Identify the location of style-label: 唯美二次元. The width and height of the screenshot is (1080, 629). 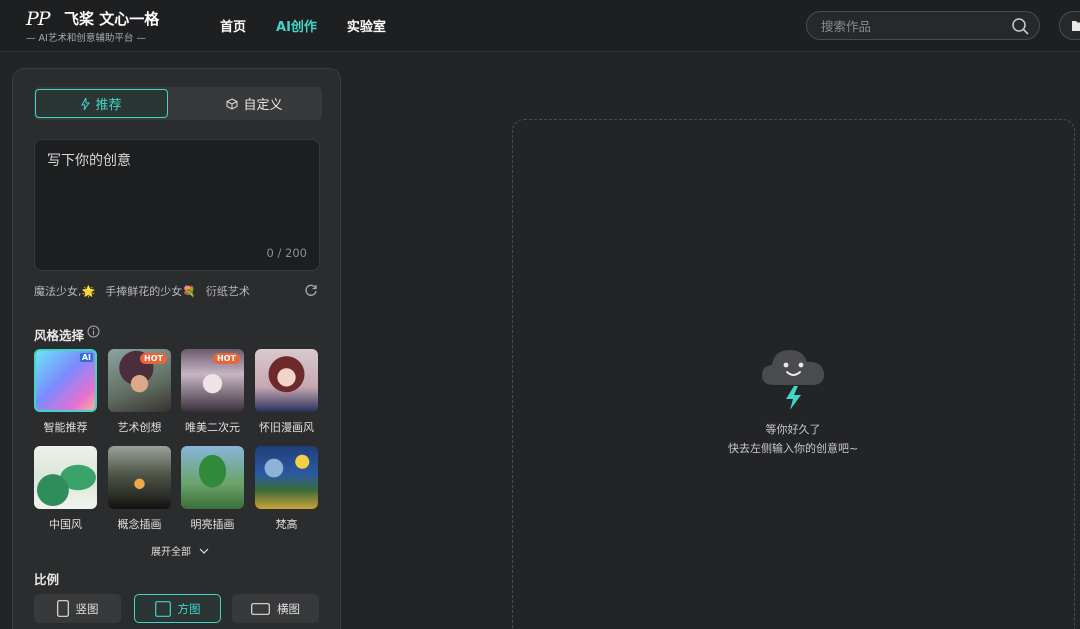
(212, 427).